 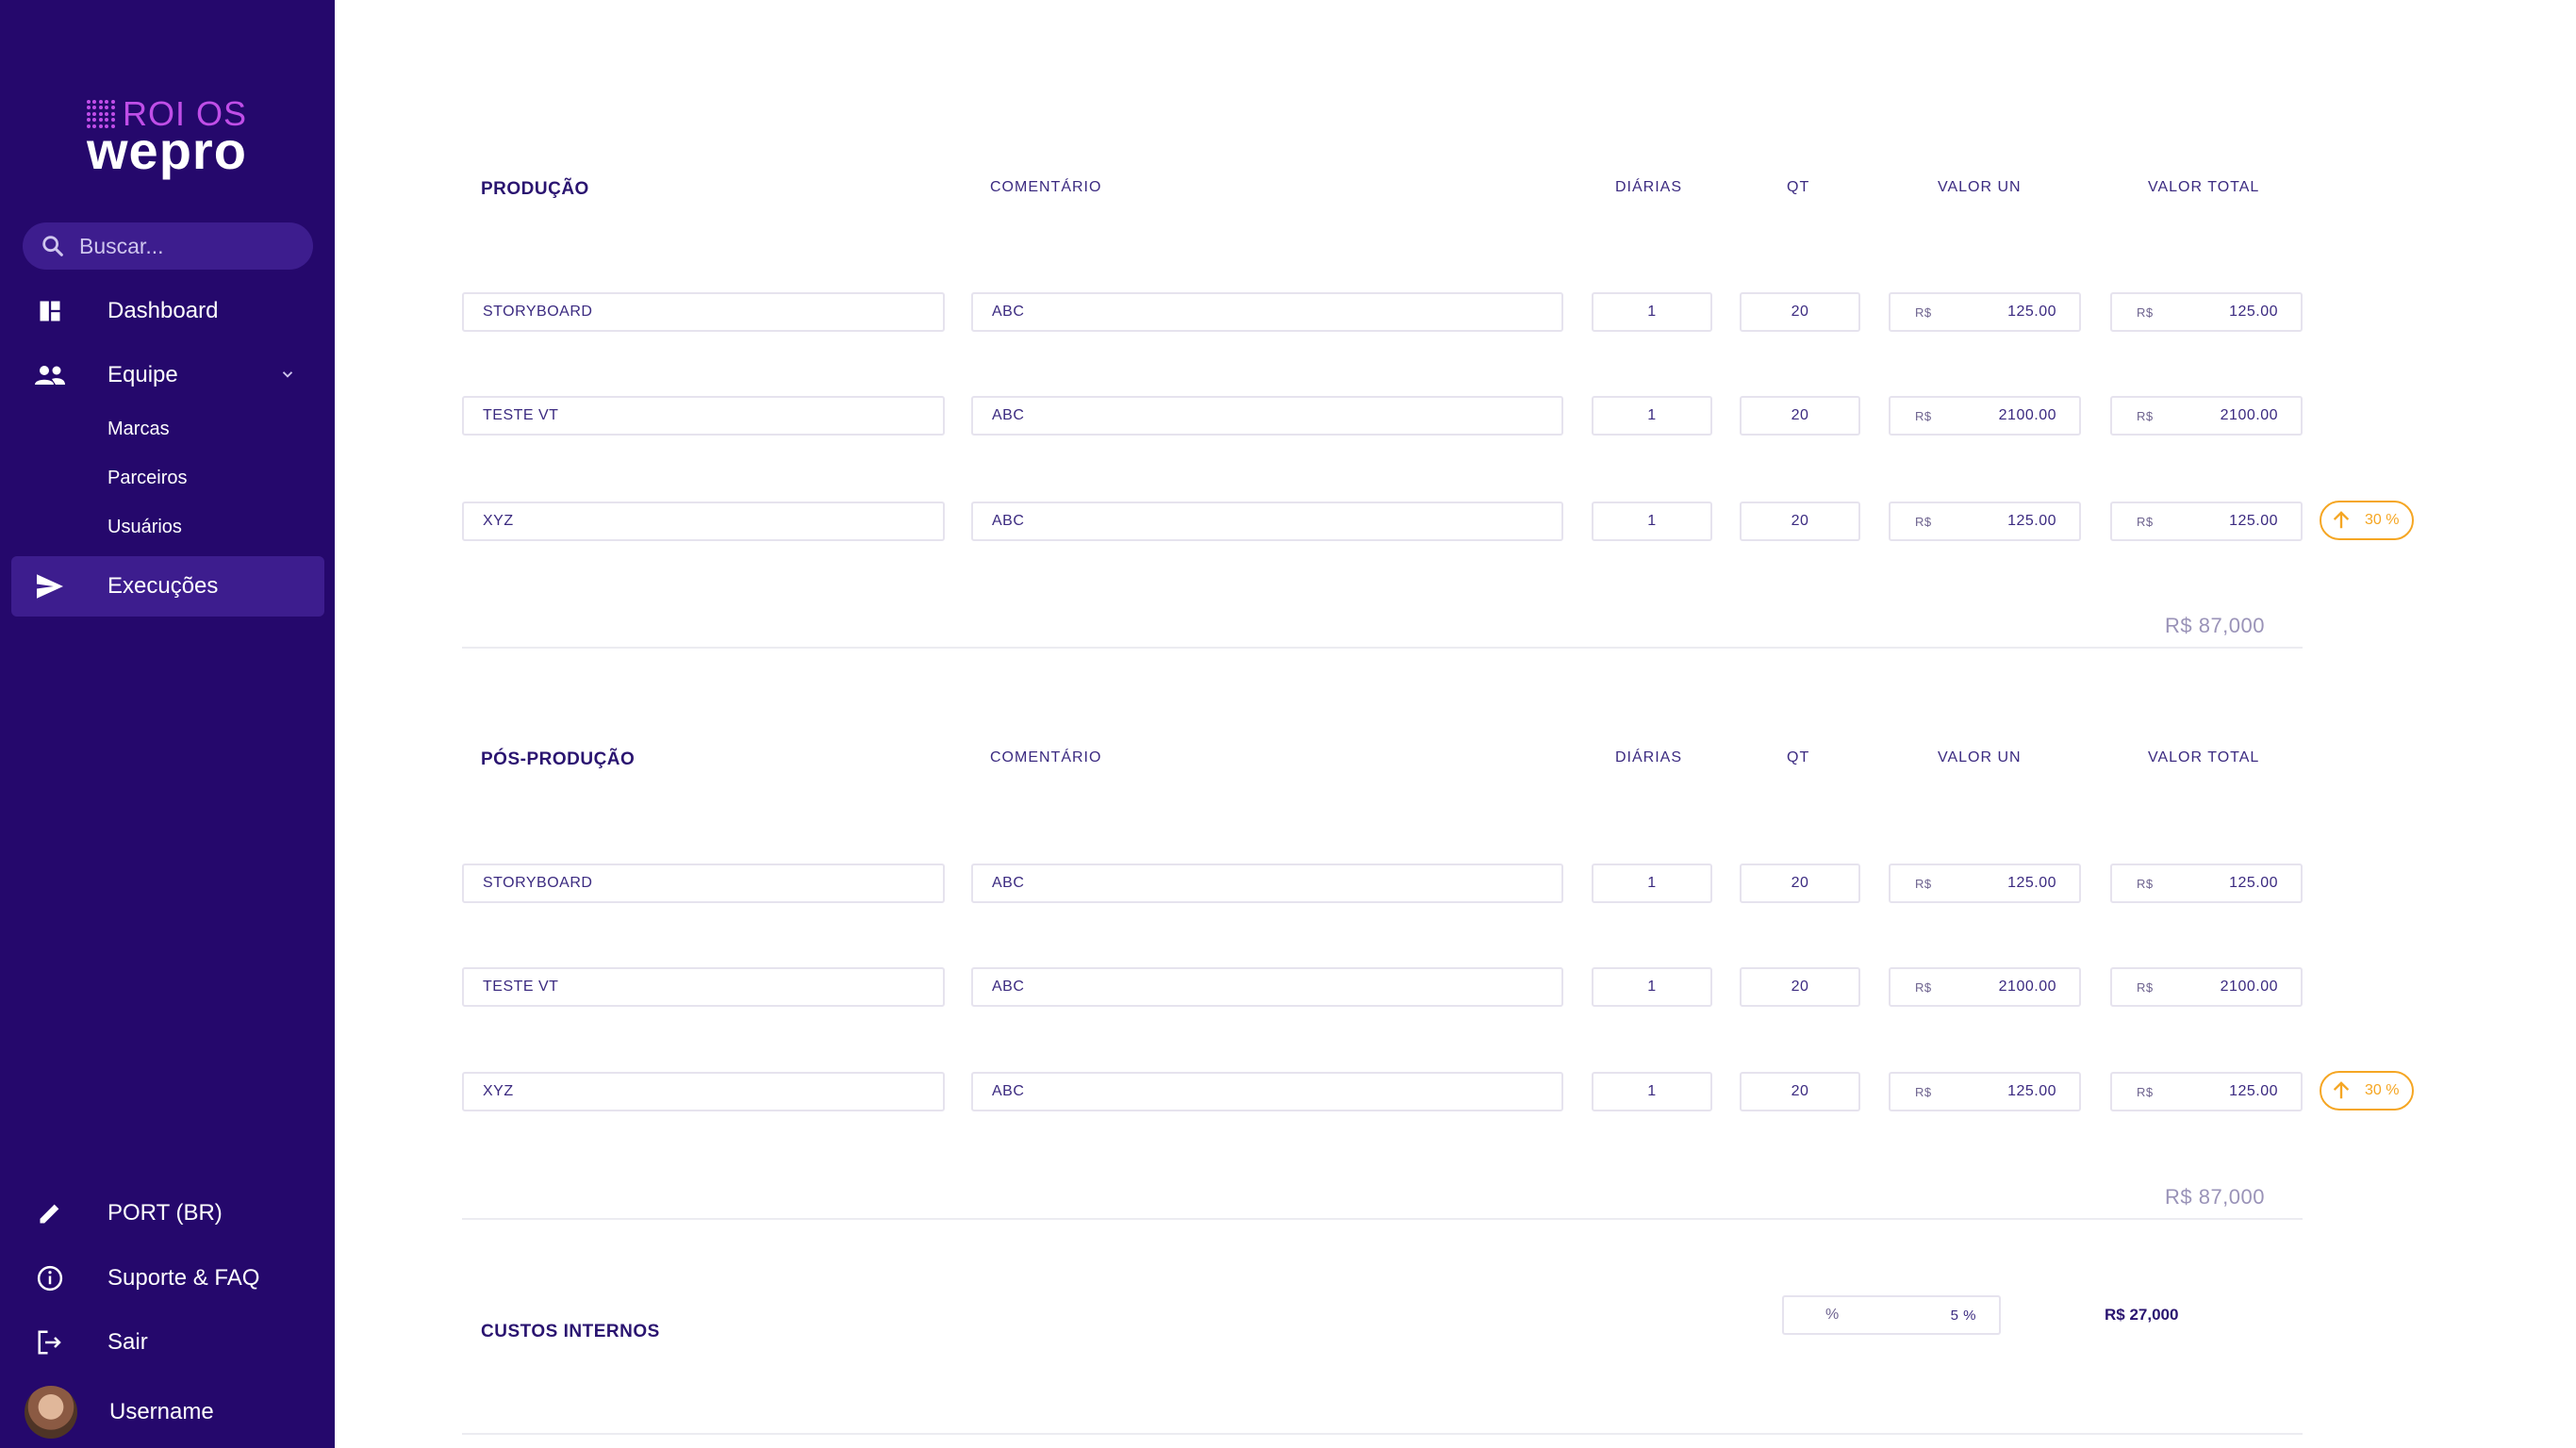 I want to click on avatar, so click(x=51, y=1412).